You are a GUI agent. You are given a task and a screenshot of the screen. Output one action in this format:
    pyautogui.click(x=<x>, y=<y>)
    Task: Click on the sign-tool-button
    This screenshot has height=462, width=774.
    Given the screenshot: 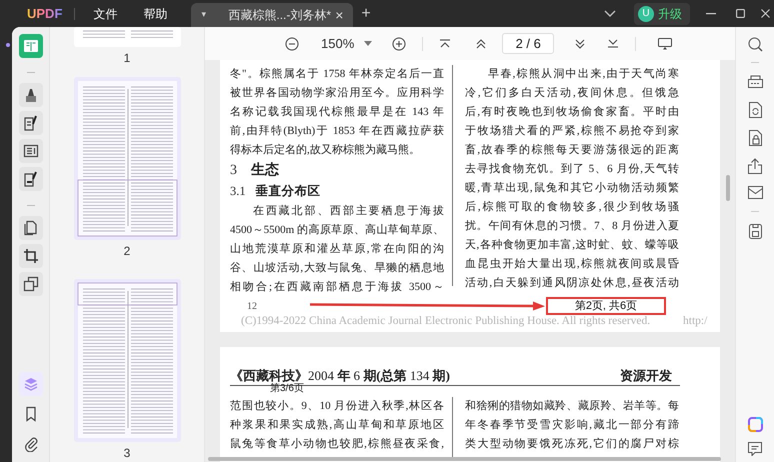 What is the action you would take?
    pyautogui.click(x=30, y=179)
    